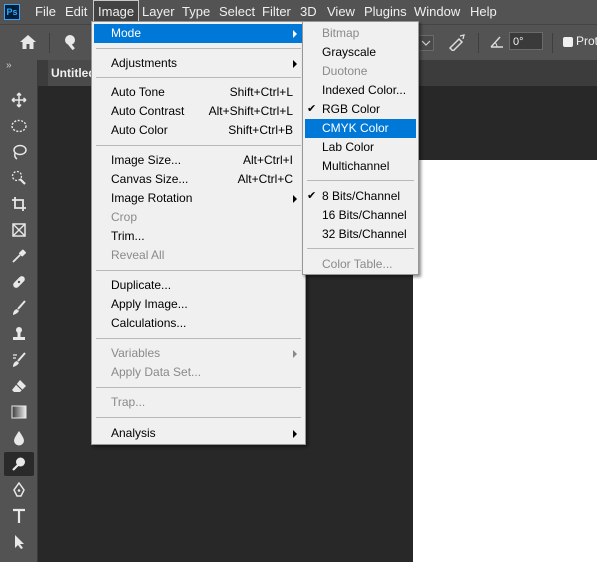  I want to click on dodge-tool-icon, so click(19, 464).